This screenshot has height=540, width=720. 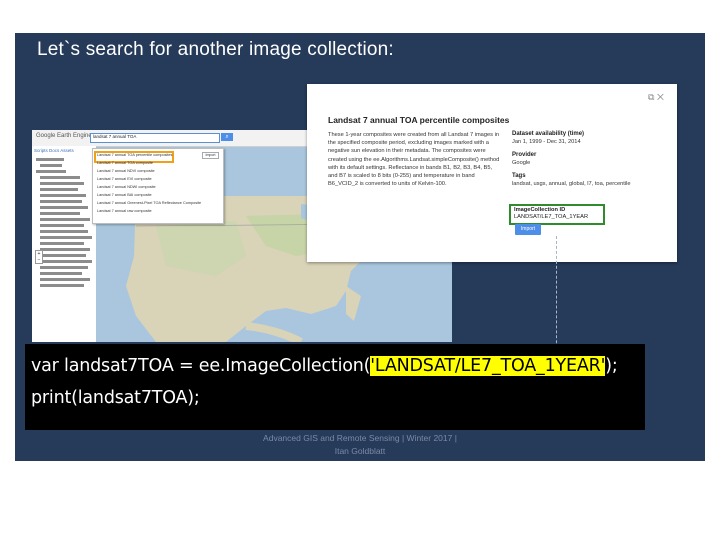 I want to click on result-item: Landsat 7 annual BAI composite, so click(x=124, y=195).